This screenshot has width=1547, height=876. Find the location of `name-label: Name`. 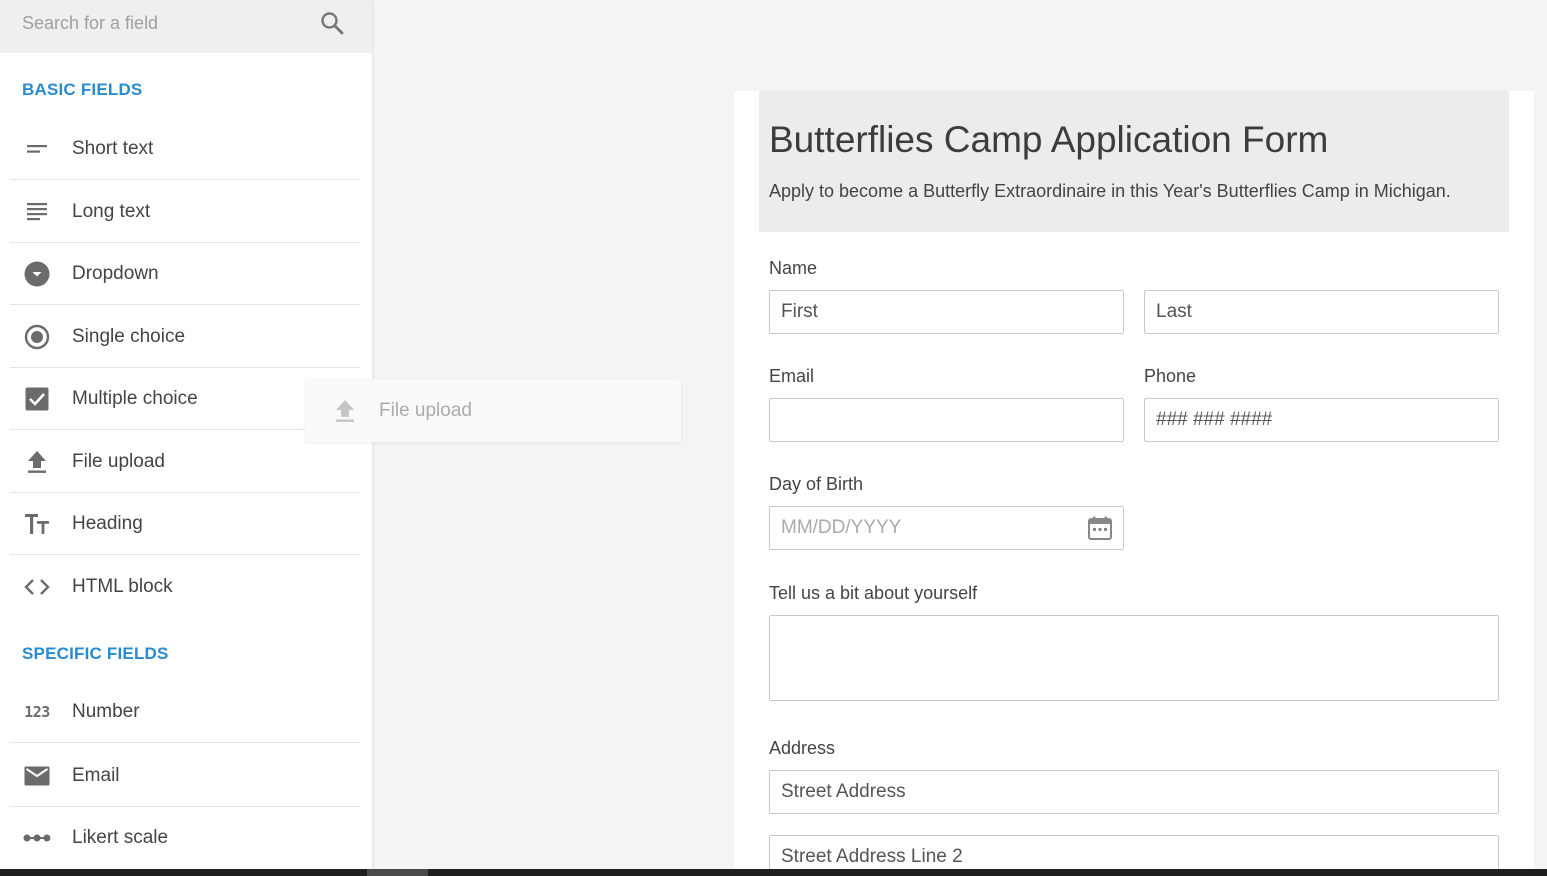

name-label: Name is located at coordinates (793, 268).